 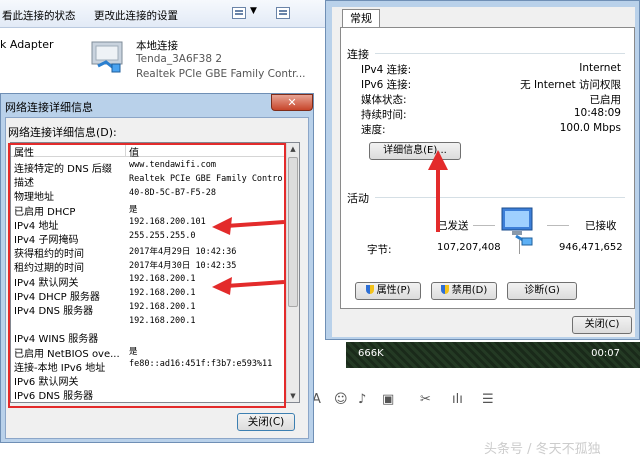 I want to click on tab-general: 常规, so click(x=361, y=18).